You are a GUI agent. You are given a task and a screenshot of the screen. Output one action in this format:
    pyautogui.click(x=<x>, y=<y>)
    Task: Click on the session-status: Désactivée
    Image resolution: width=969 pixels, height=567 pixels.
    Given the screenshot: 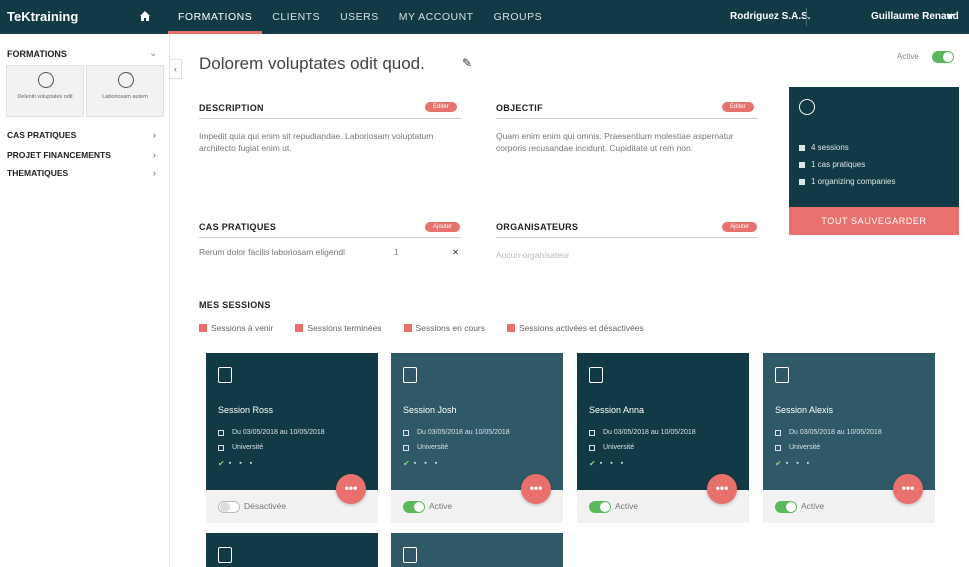 What is the action you would take?
    pyautogui.click(x=265, y=506)
    